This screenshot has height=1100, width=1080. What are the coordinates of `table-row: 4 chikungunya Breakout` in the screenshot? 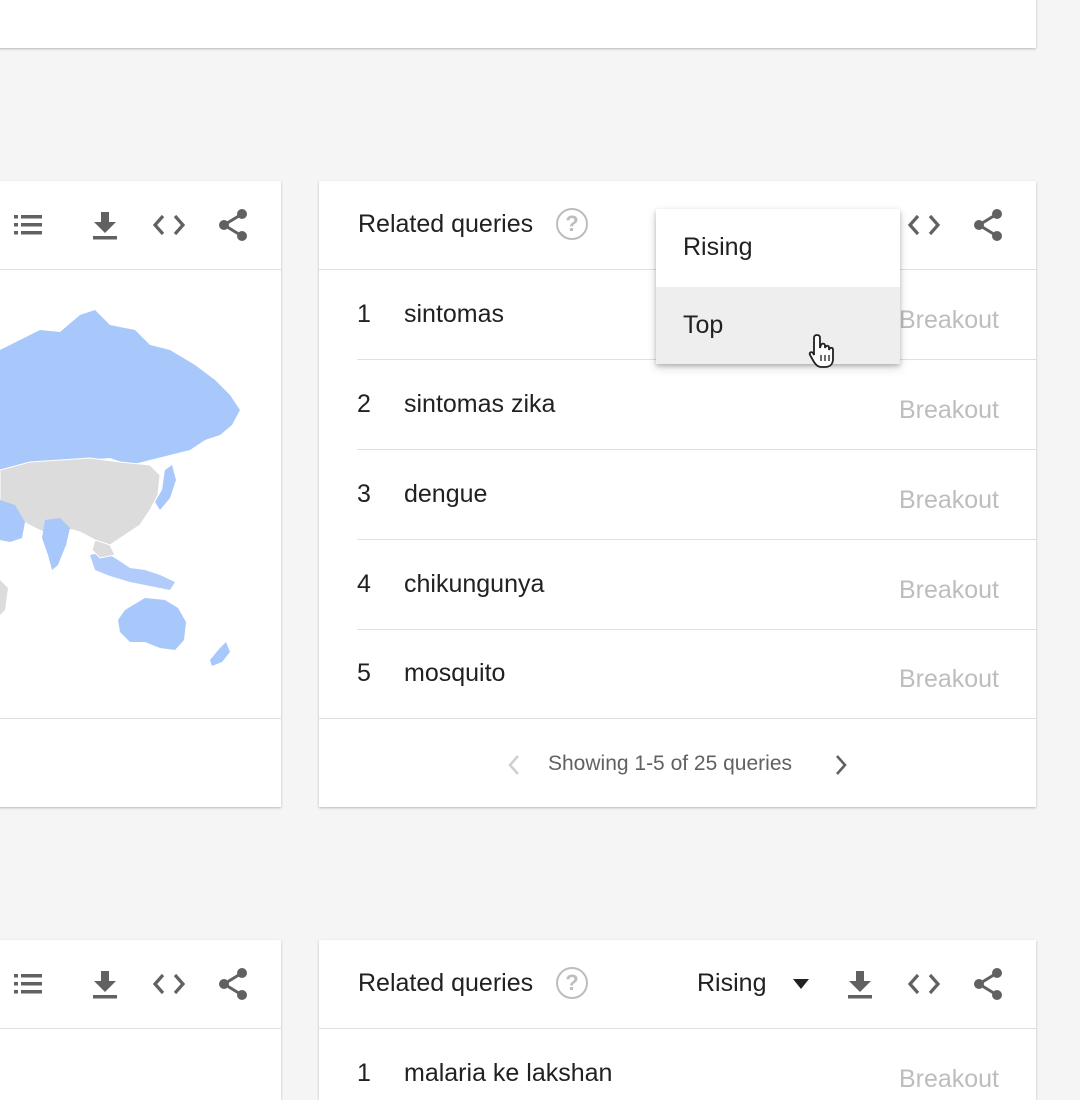 It's located at (696, 585).